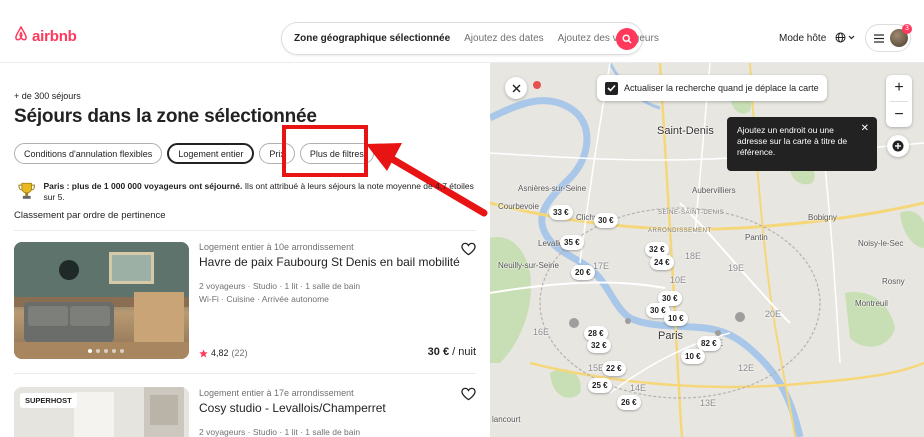 The image size is (924, 437). What do you see at coordinates (541, 332) in the screenshot?
I see `map-label: 16E` at bounding box center [541, 332].